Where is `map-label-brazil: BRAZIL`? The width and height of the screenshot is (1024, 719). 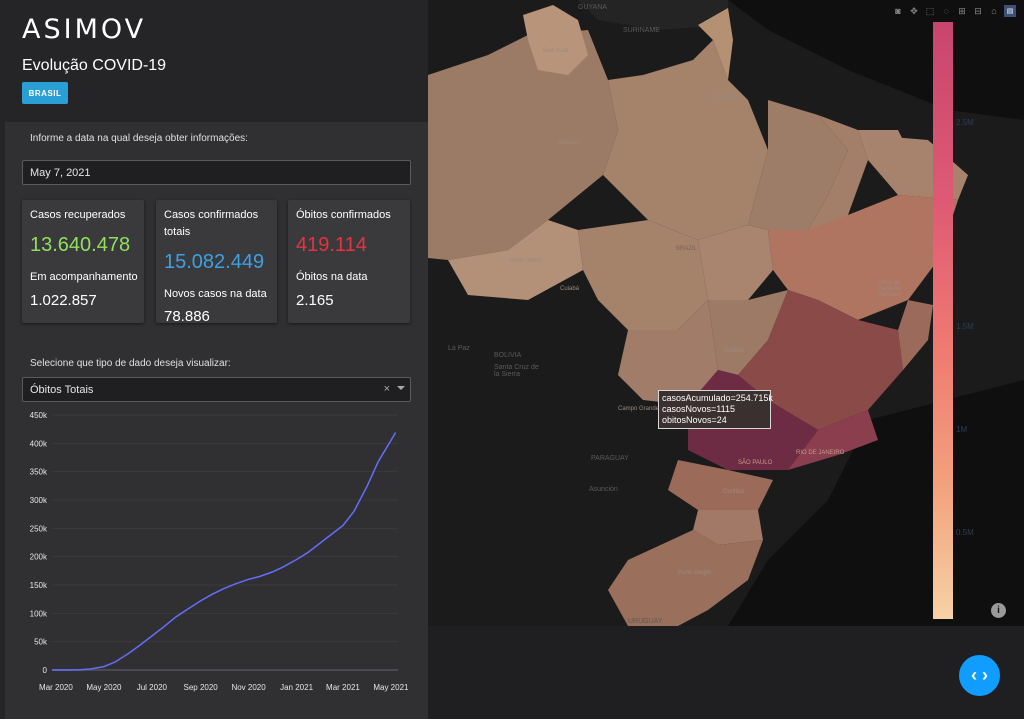
map-label-brazil: BRAZIL is located at coordinates (687, 249).